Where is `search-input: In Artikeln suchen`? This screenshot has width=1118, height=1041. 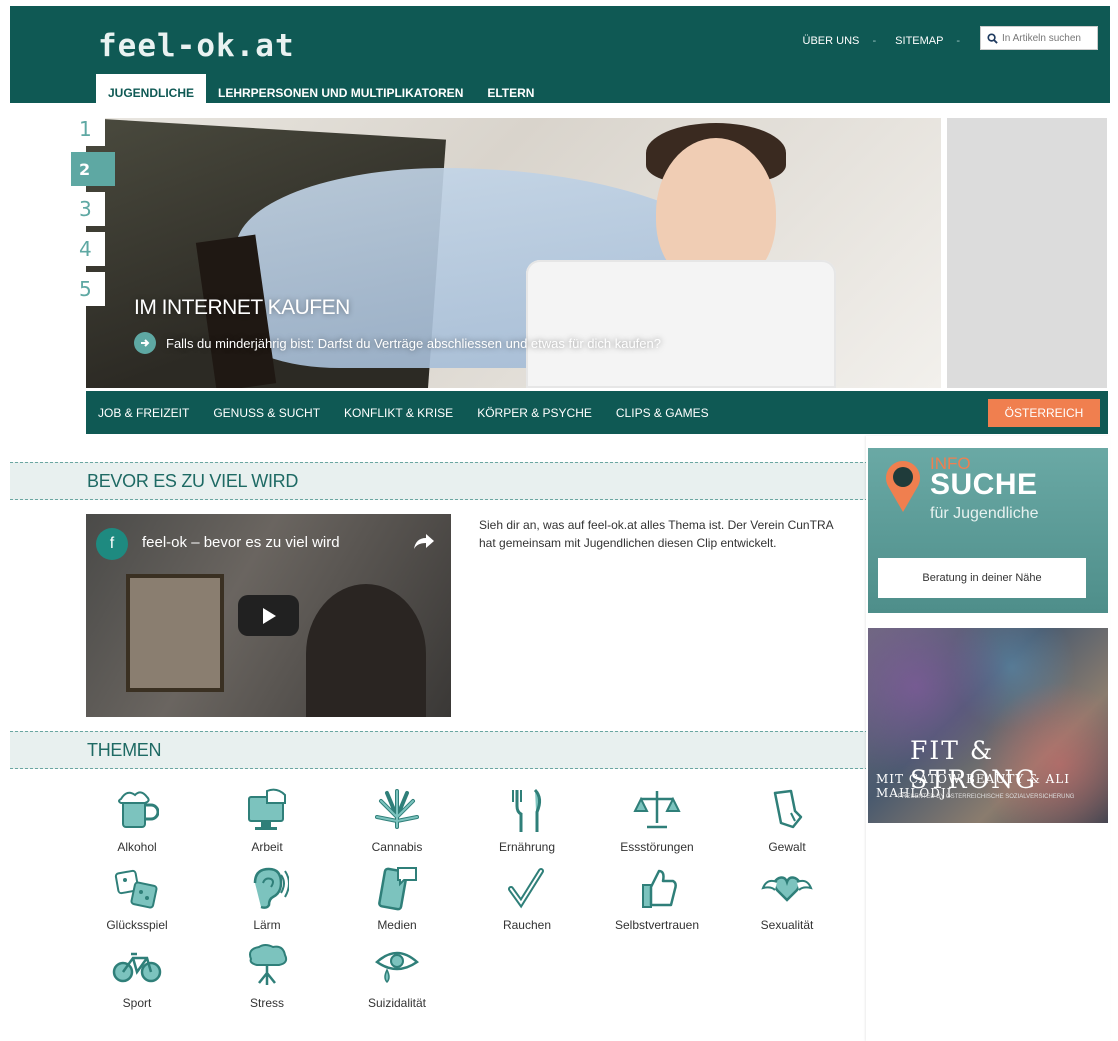 search-input: In Artikeln suchen is located at coordinates (1039, 38).